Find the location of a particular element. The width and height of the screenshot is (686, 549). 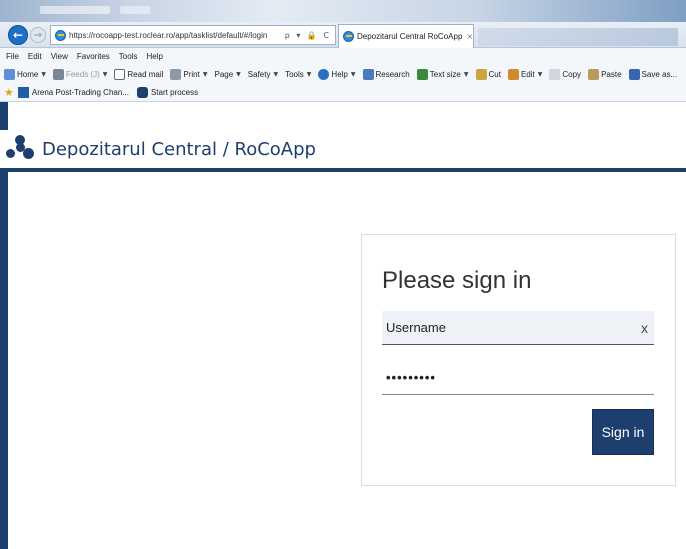

favorite-start-process: Start process is located at coordinates (167, 92).